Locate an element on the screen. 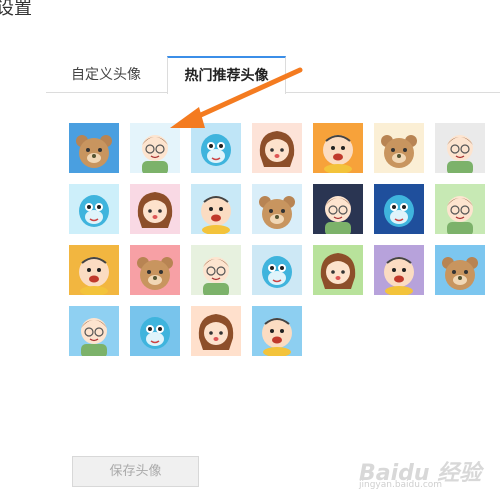  tab-custom-avatar: 自定义头像 is located at coordinates (106, 75).